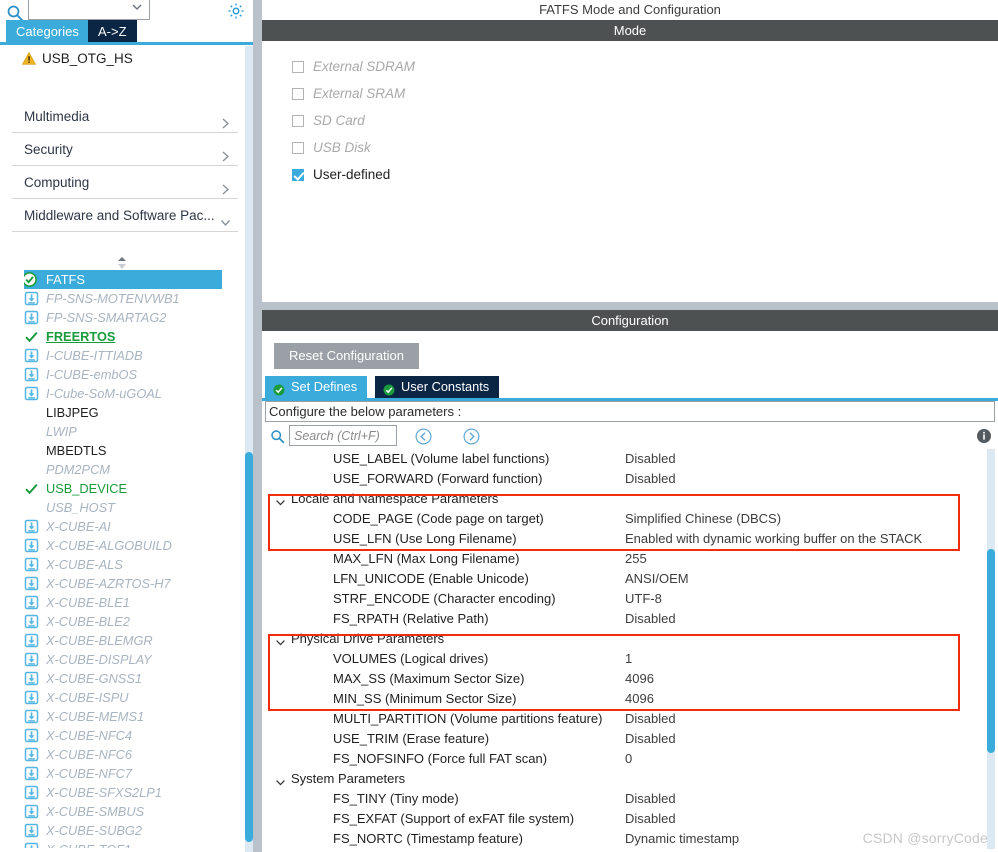 This screenshot has height=852, width=998. What do you see at coordinates (346, 356) in the screenshot?
I see `reset-configuration-button: Reset Configuration` at bounding box center [346, 356].